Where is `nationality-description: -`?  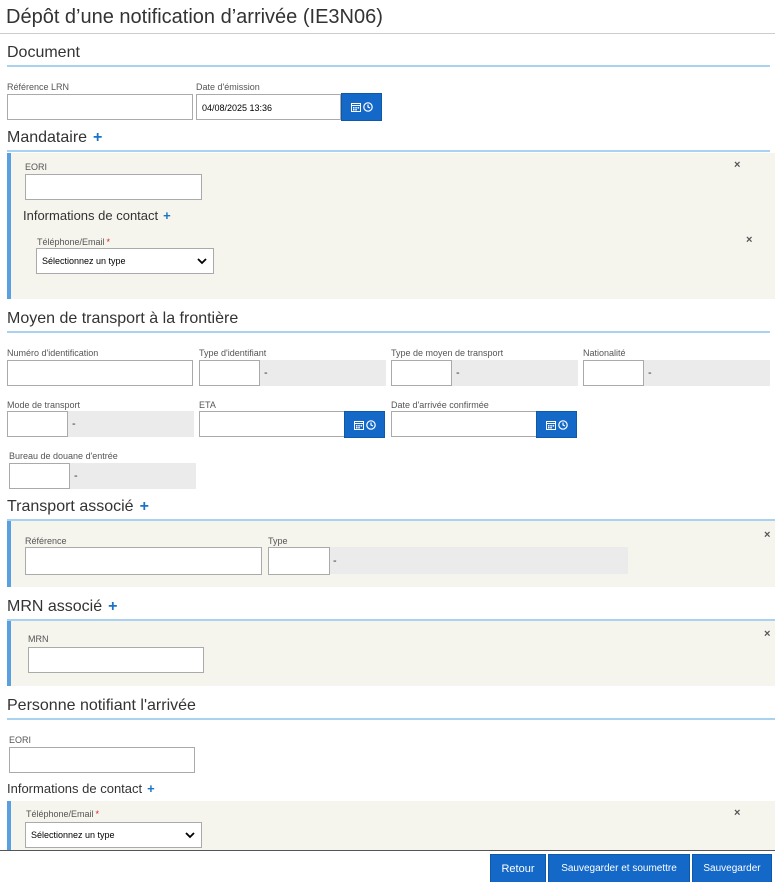 nationality-description: - is located at coordinates (650, 373).